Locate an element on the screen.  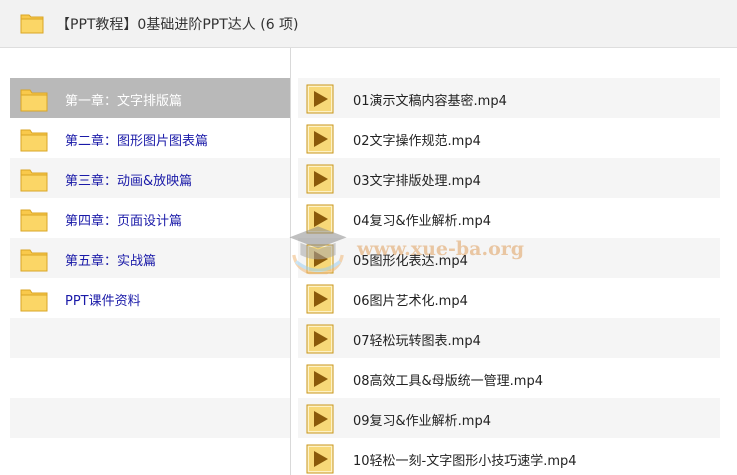
file-name: 04复习&作业解析.mp4 is located at coordinates (422, 221).